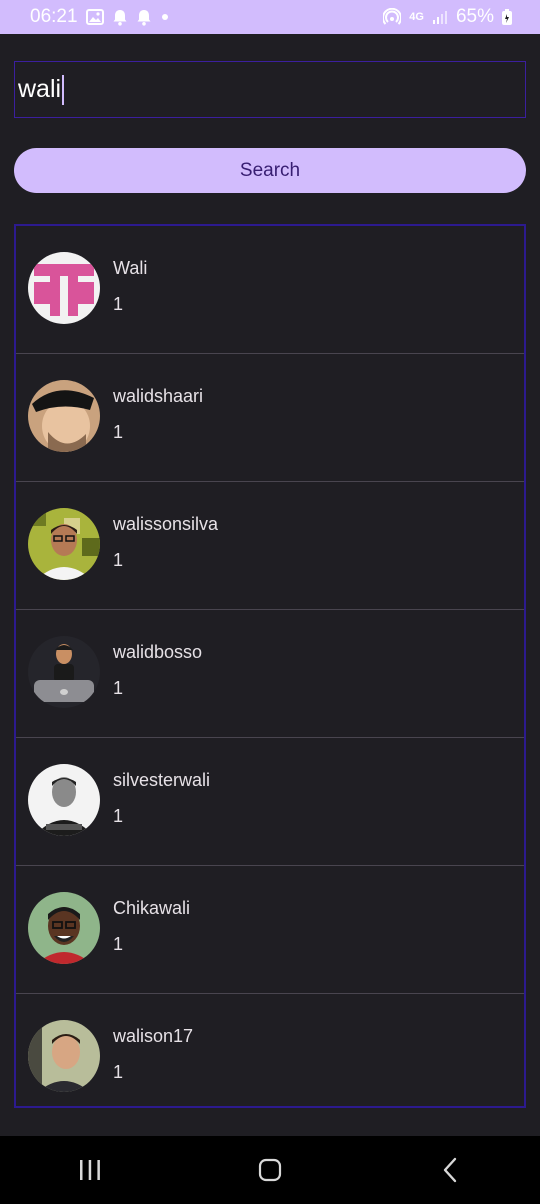 The height and width of the screenshot is (1204, 540). I want to click on text-caret, so click(63, 89).